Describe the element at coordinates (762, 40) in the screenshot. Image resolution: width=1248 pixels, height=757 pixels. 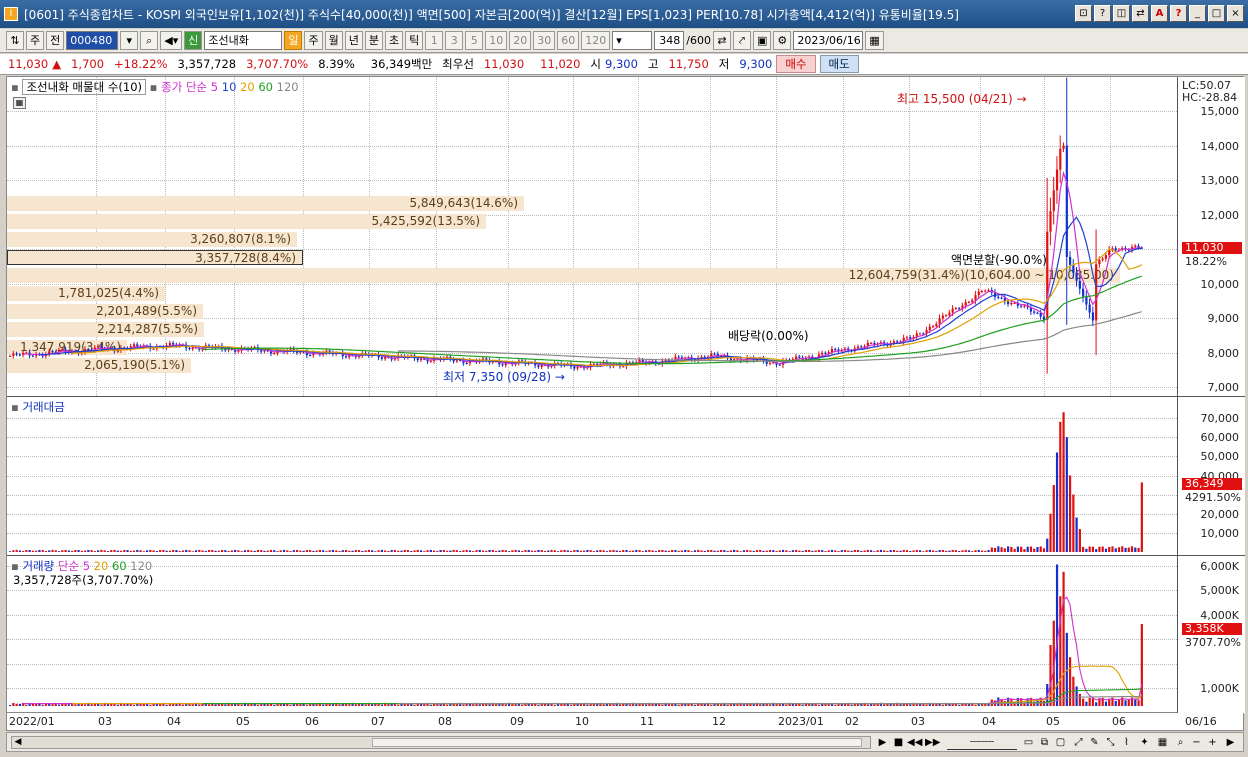
I see `save-icon: ▣` at that location.